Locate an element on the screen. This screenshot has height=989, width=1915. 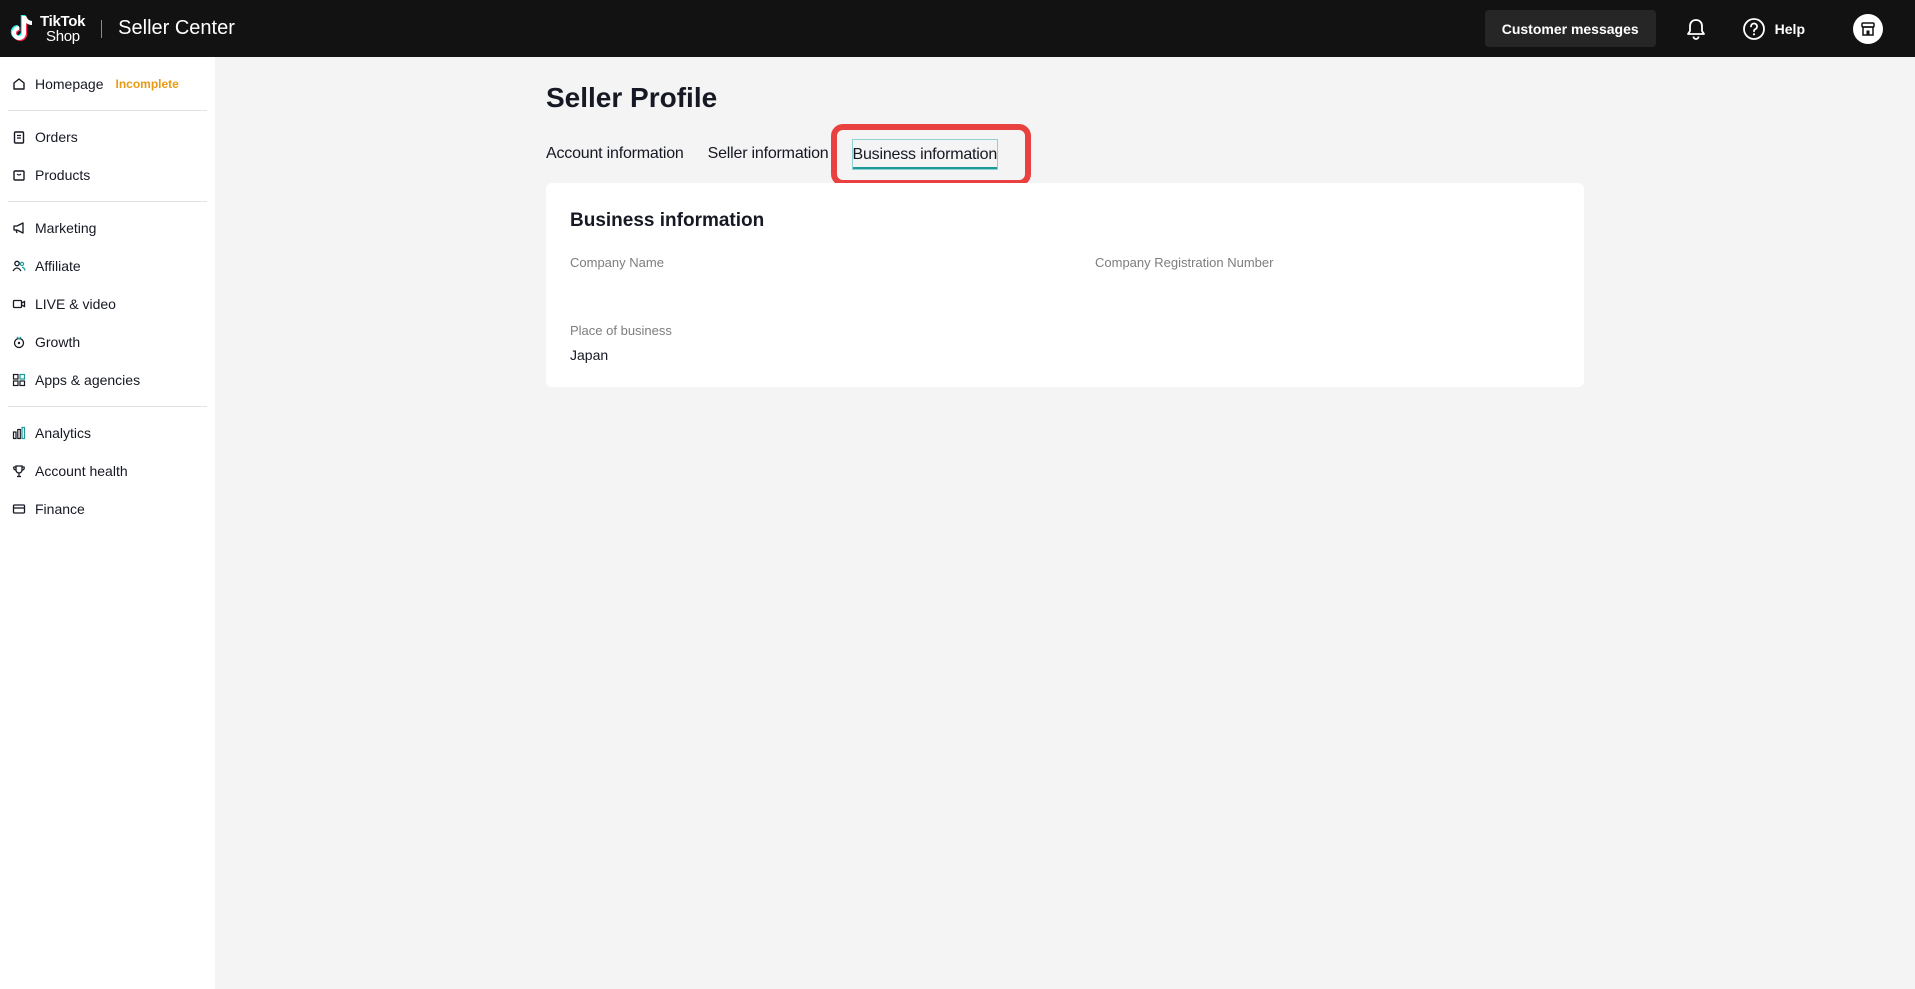
place-of-business-label: Place of business is located at coordinates (621, 330).